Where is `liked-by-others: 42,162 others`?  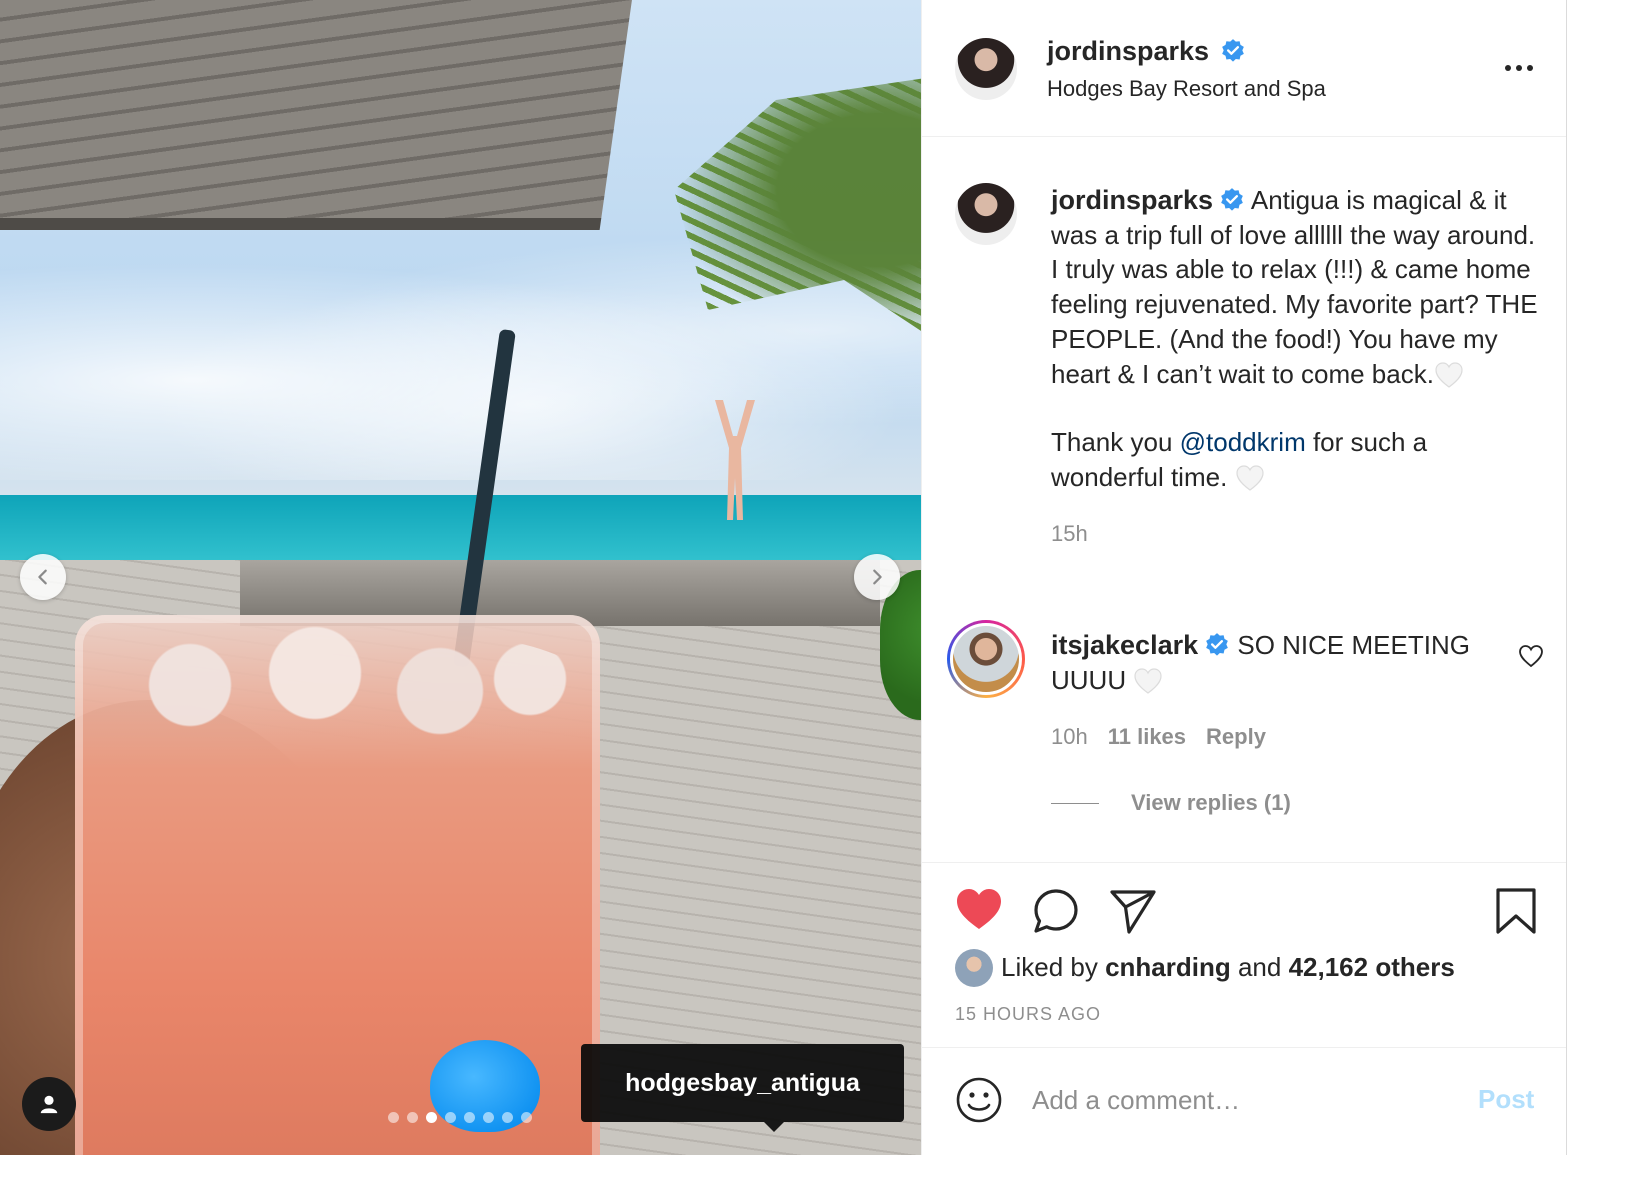 liked-by-others: 42,162 others is located at coordinates (1372, 967).